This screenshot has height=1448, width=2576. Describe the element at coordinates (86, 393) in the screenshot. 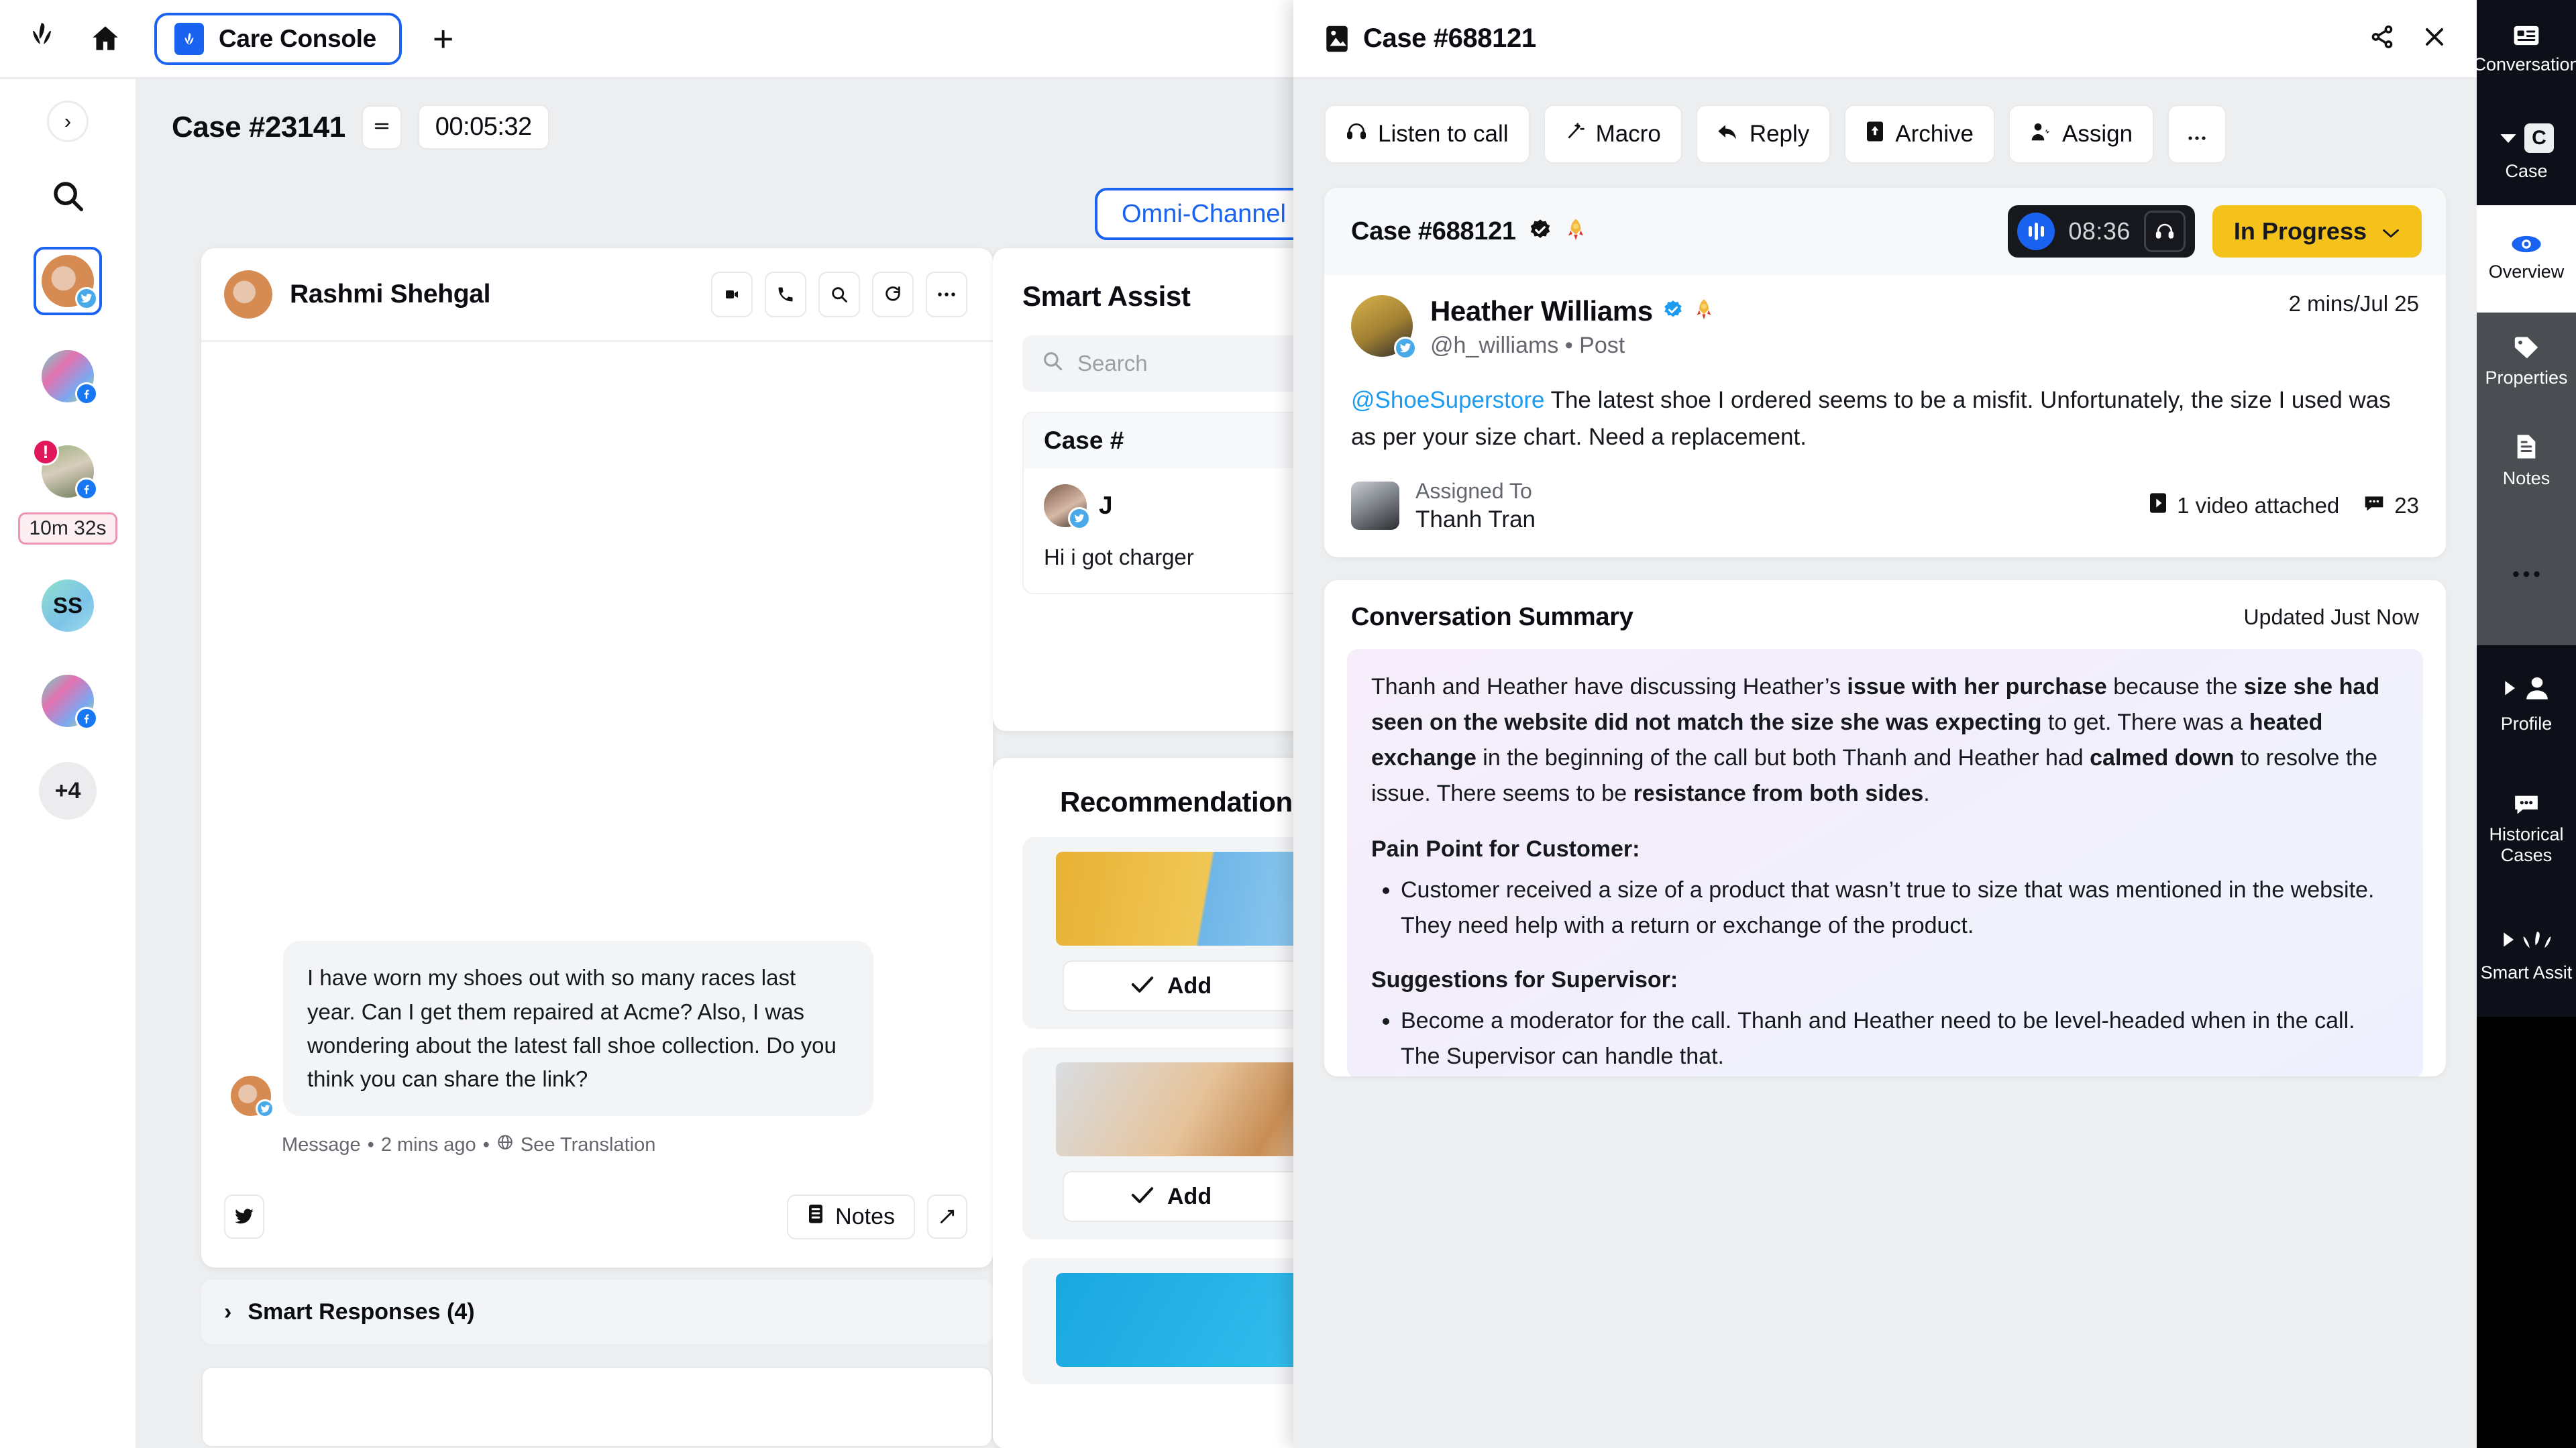

I see `facebook-icon` at that location.